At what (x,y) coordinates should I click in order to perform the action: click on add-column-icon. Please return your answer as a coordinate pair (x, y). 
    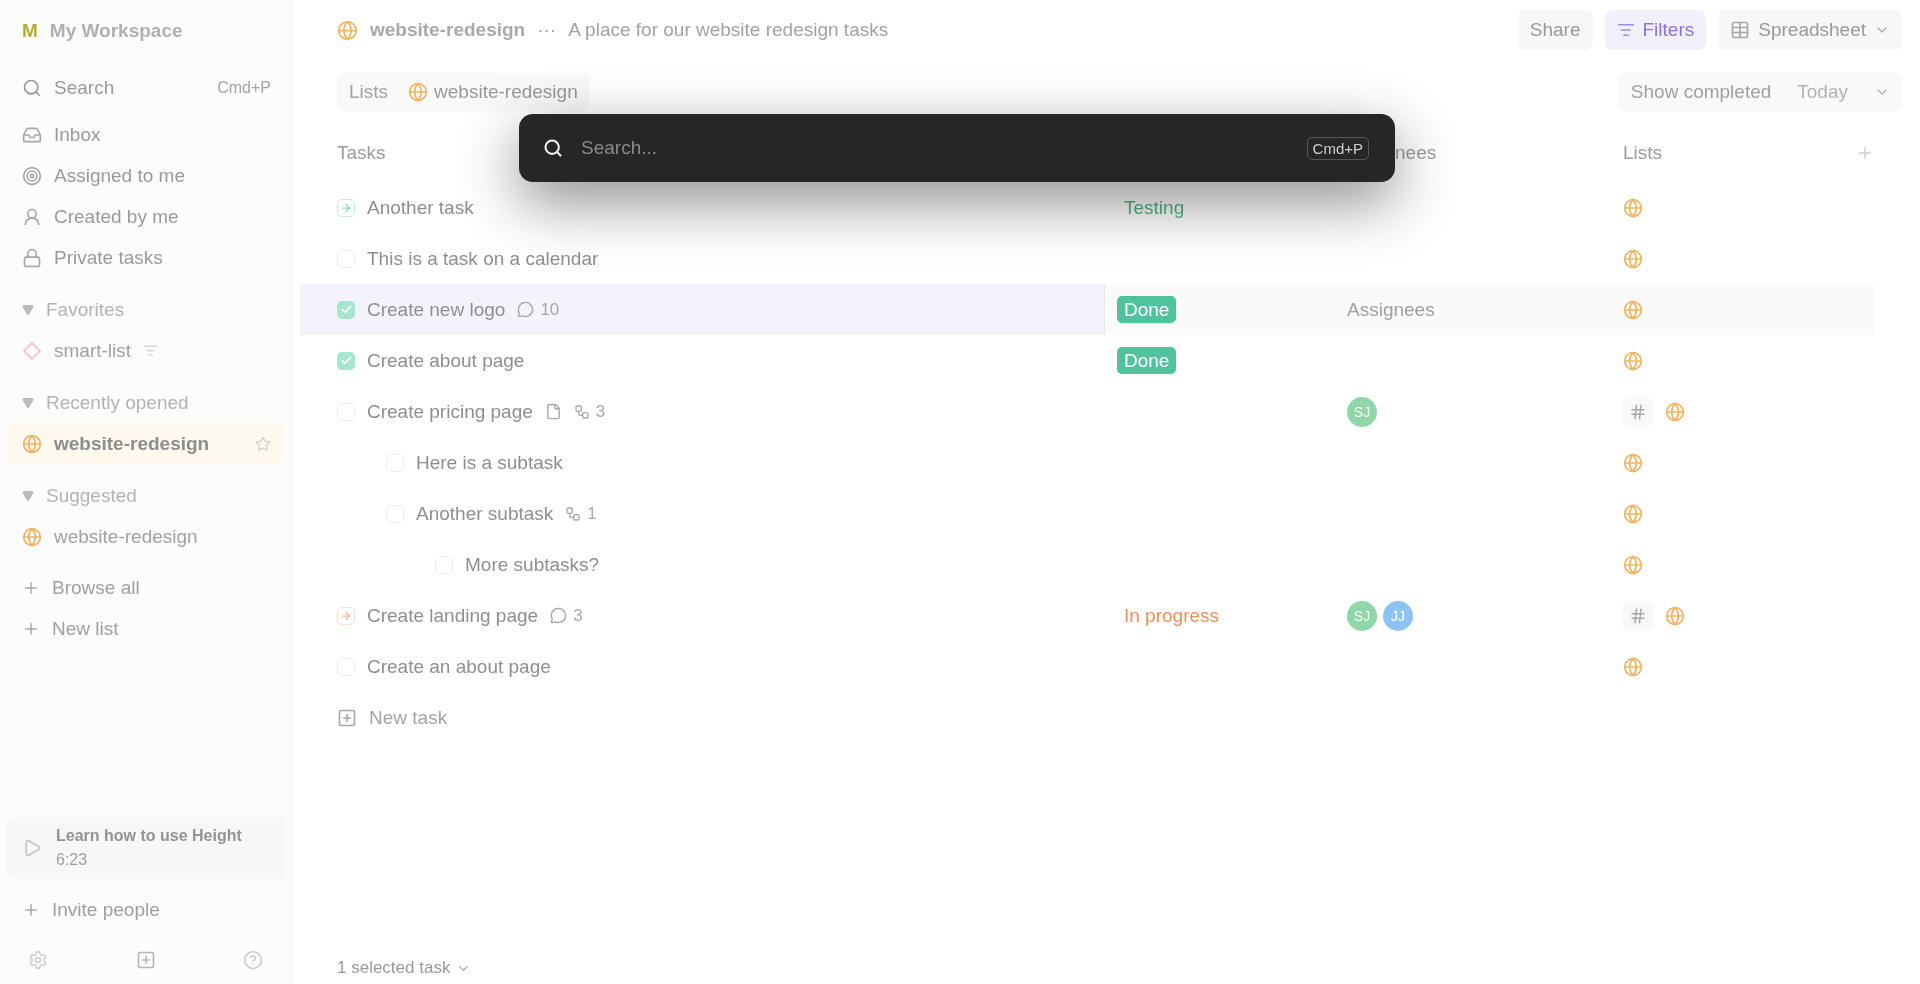
    Looking at the image, I should click on (1865, 153).